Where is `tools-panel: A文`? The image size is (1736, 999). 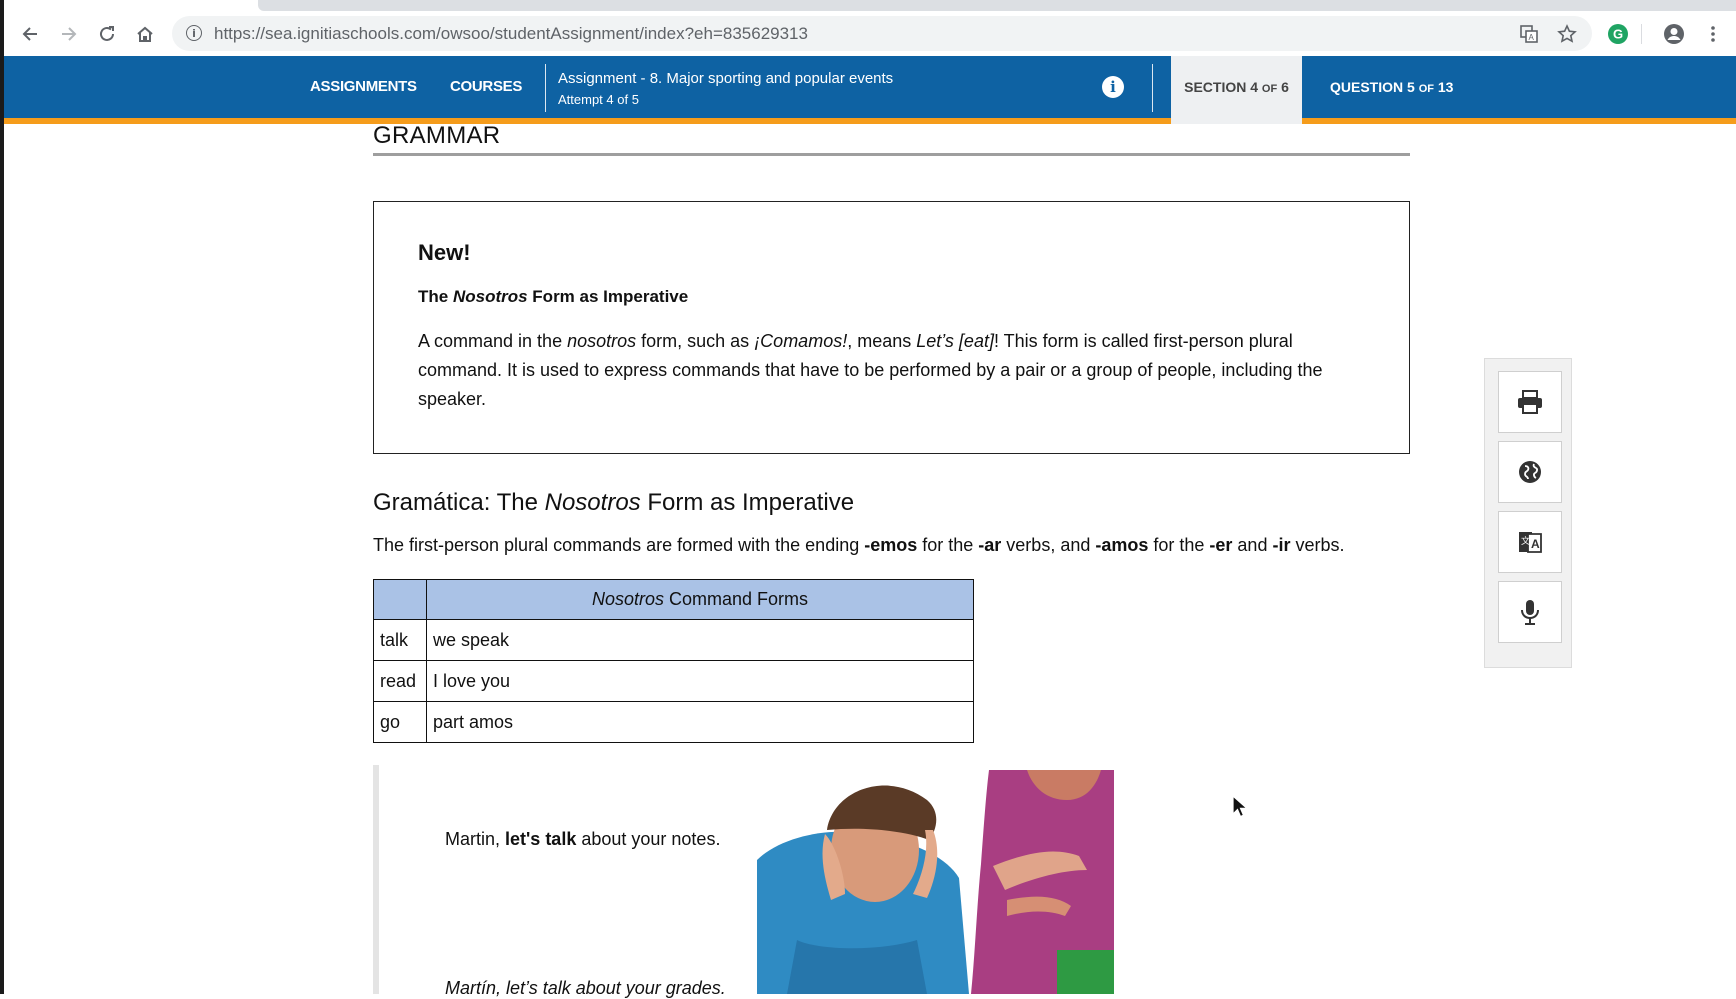 tools-panel: A文 is located at coordinates (1528, 513).